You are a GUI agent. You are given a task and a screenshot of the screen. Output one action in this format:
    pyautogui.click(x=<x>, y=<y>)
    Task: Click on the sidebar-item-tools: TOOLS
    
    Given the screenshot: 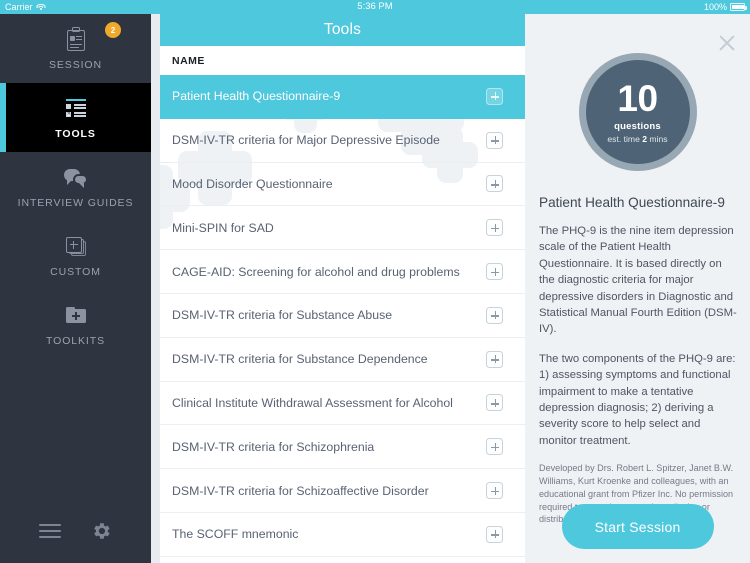 What is the action you would take?
    pyautogui.click(x=75, y=117)
    